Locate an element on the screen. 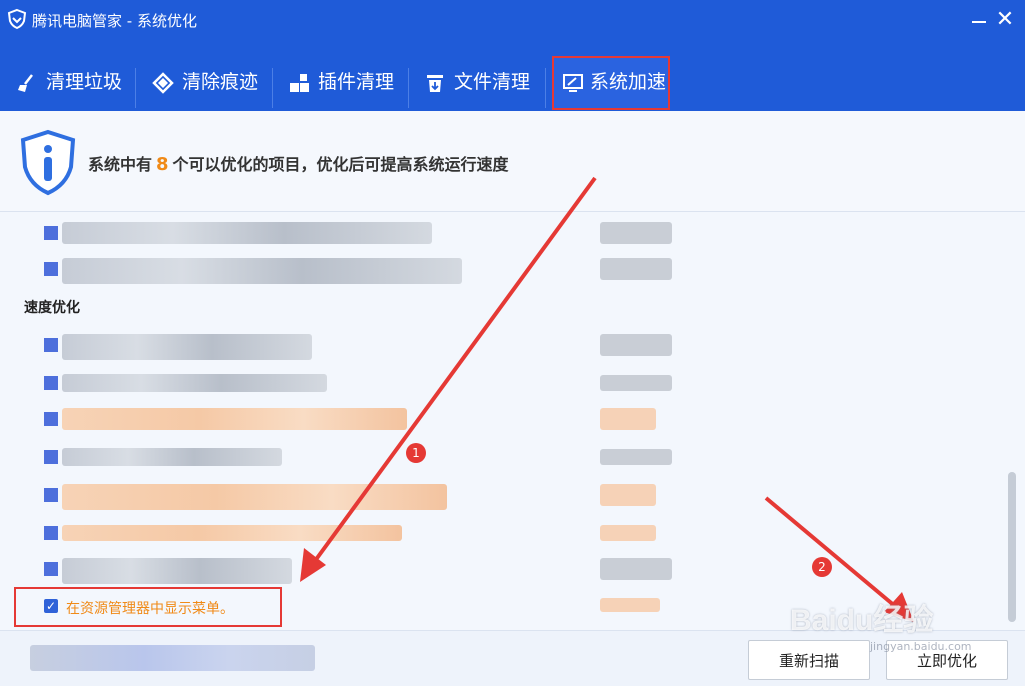  annotation-marker-1: 1 is located at coordinates (416, 453).